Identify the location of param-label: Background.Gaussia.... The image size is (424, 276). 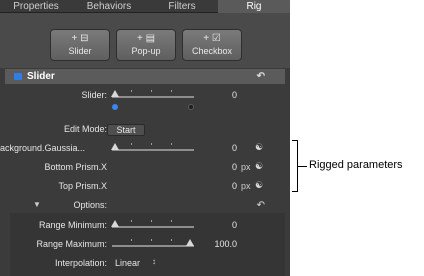
(42, 148).